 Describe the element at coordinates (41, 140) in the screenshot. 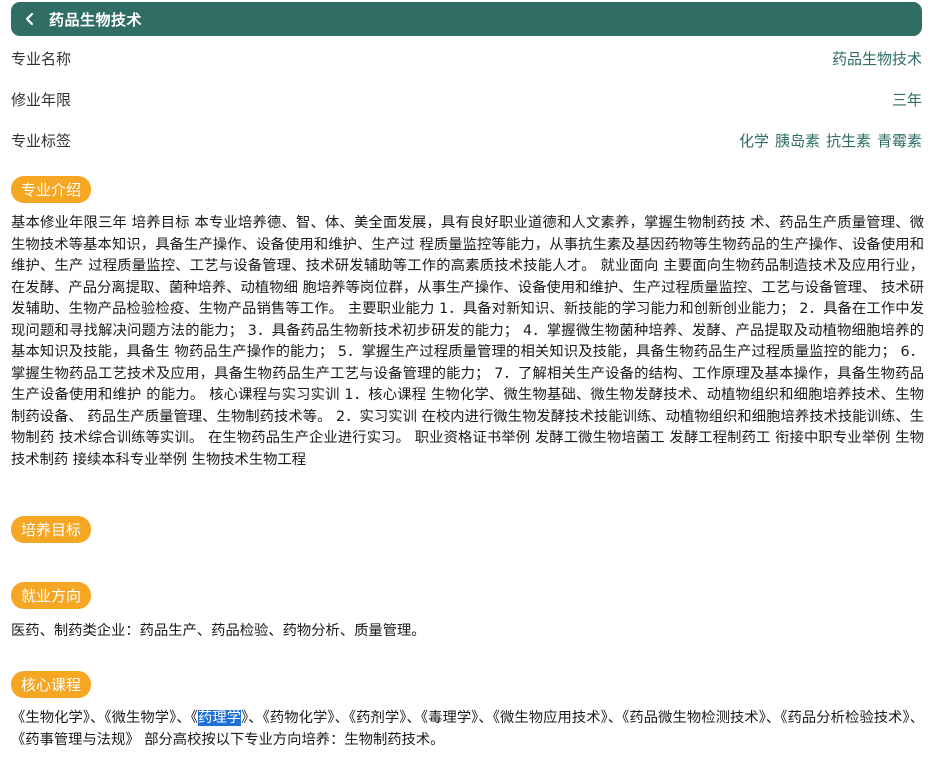

I see `tags-label: 专业标签` at that location.